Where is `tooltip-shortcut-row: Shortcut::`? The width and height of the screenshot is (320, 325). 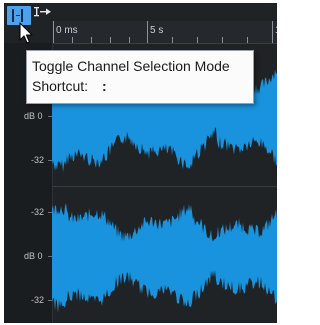
tooltip-shortcut-row: Shortcut:: is located at coordinates (69, 86).